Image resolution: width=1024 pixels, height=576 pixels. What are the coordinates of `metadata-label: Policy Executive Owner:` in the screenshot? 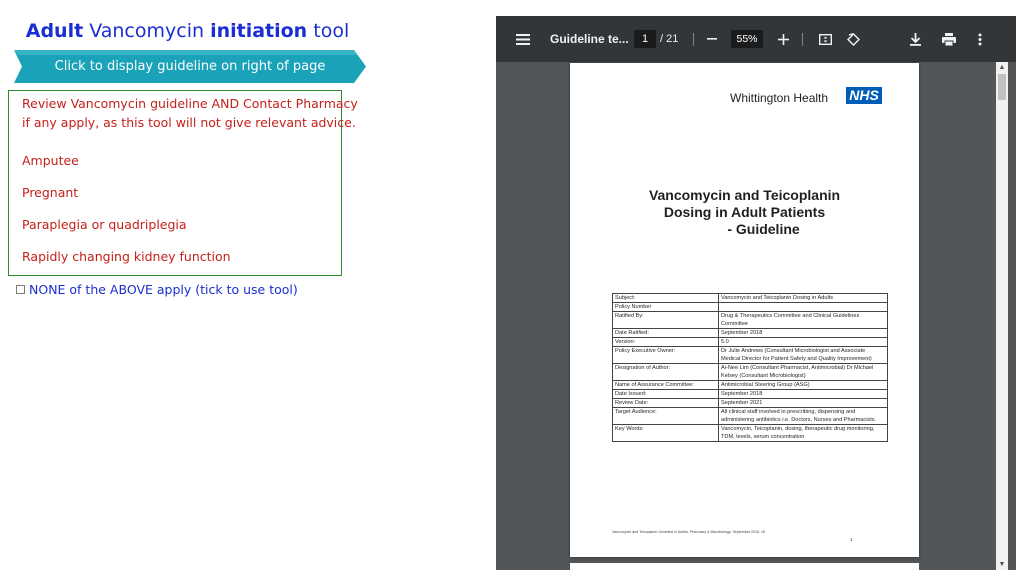 It's located at (665, 355).